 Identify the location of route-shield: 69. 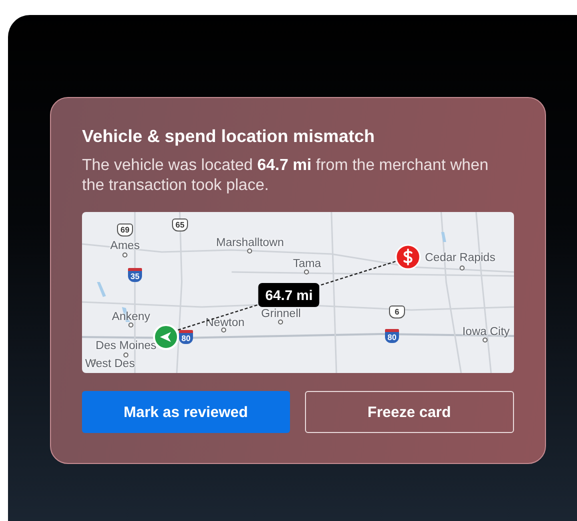
(125, 230).